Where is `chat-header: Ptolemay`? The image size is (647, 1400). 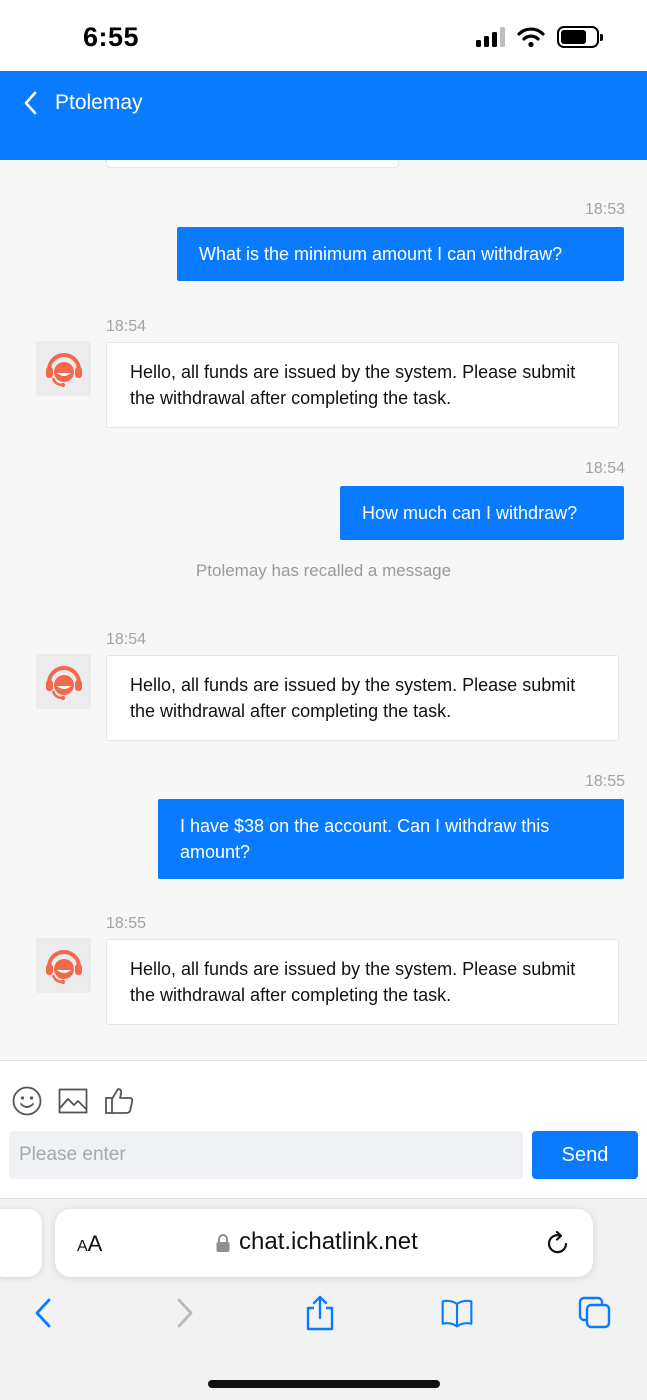 chat-header: Ptolemay is located at coordinates (323, 115).